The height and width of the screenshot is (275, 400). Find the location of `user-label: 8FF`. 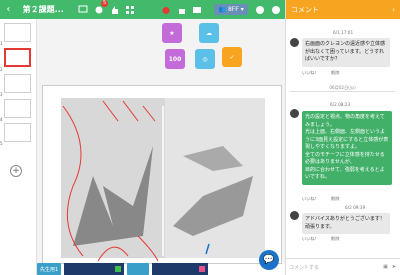

user-label: 8FF is located at coordinates (233, 9).